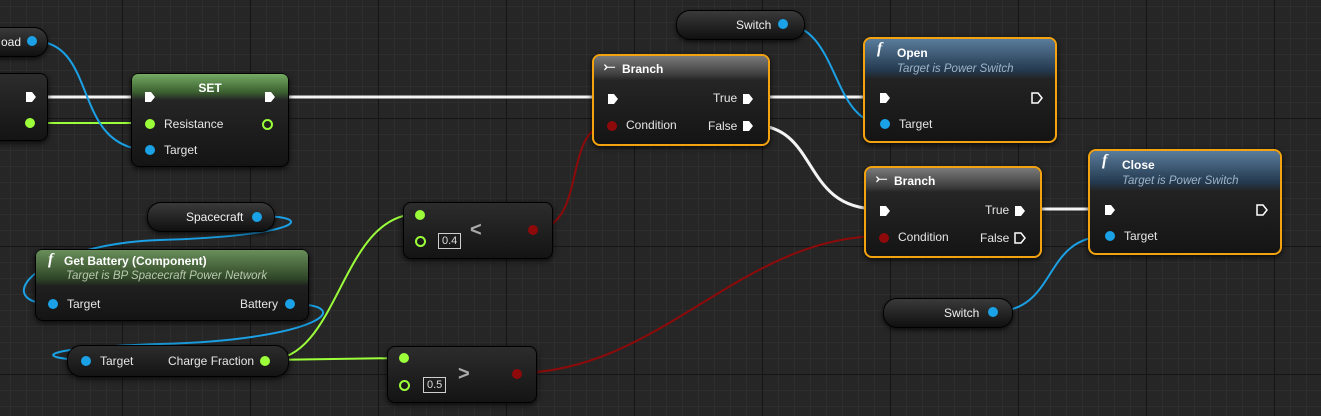 This screenshot has height=416, width=1321. What do you see at coordinates (993, 312) in the screenshot?
I see `variable-switch-bottom-pin` at bounding box center [993, 312].